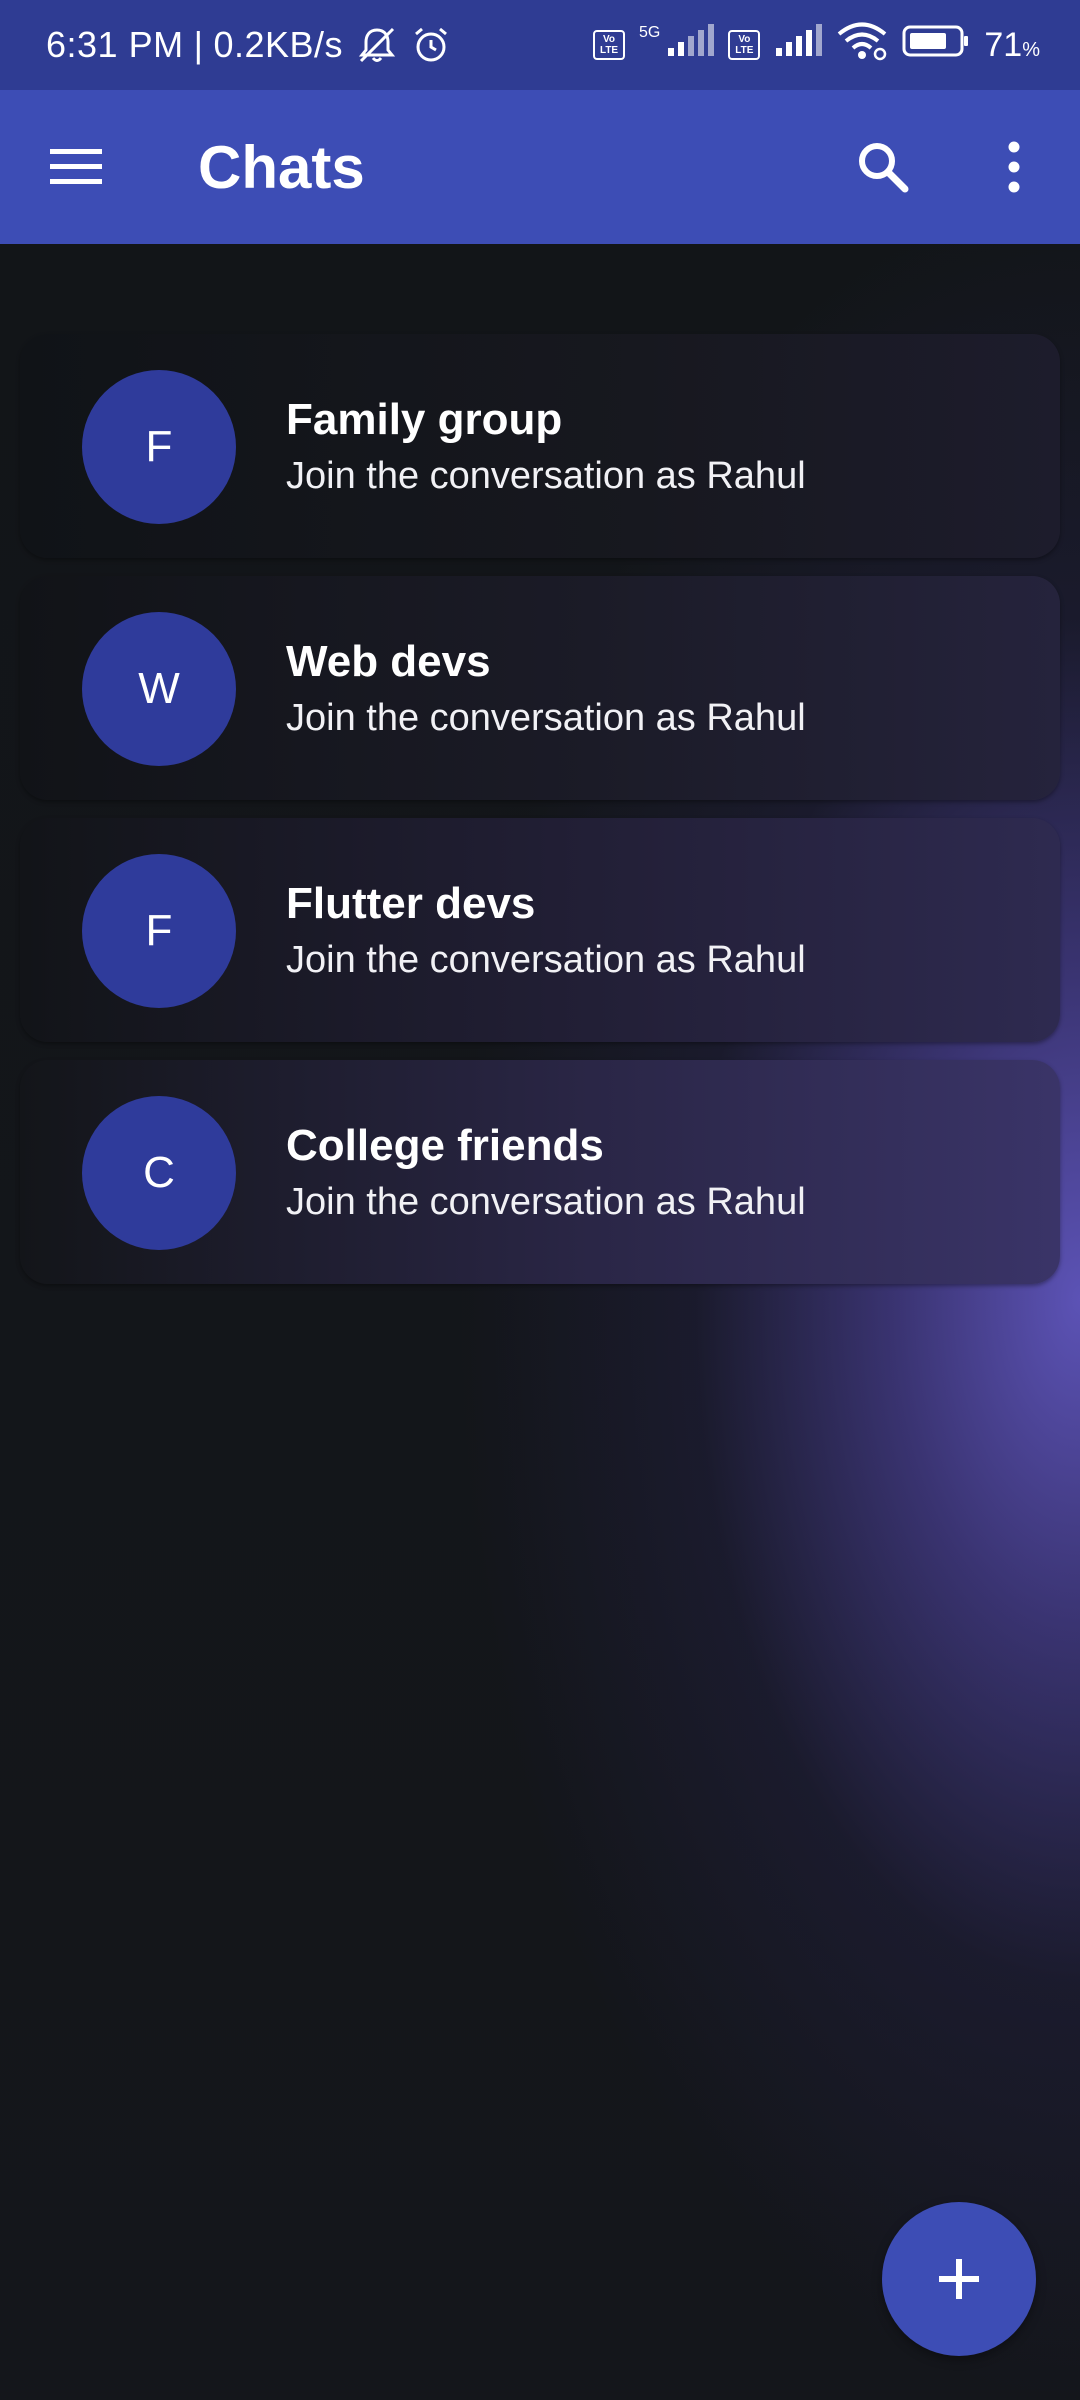 Image resolution: width=1080 pixels, height=2400 pixels. What do you see at coordinates (690, 45) in the screenshot?
I see `signal-icon` at bounding box center [690, 45].